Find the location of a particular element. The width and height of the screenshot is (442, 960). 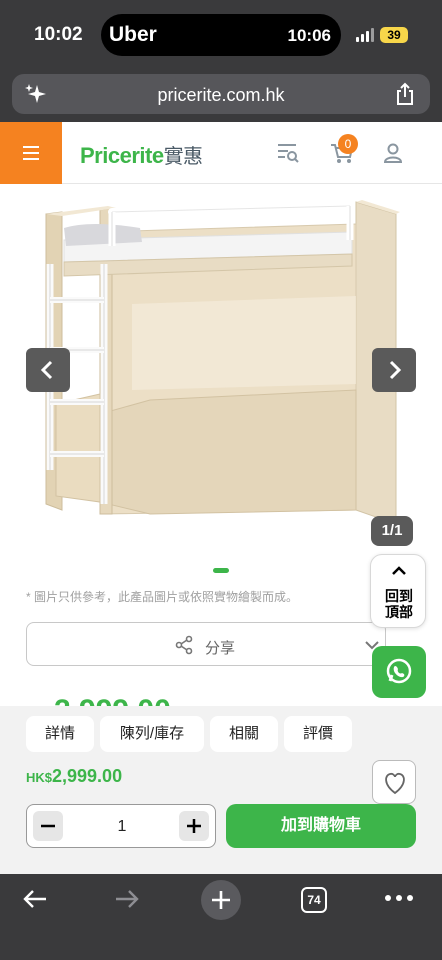

site-header: Pricerite實惠 0 is located at coordinates (221, 153).